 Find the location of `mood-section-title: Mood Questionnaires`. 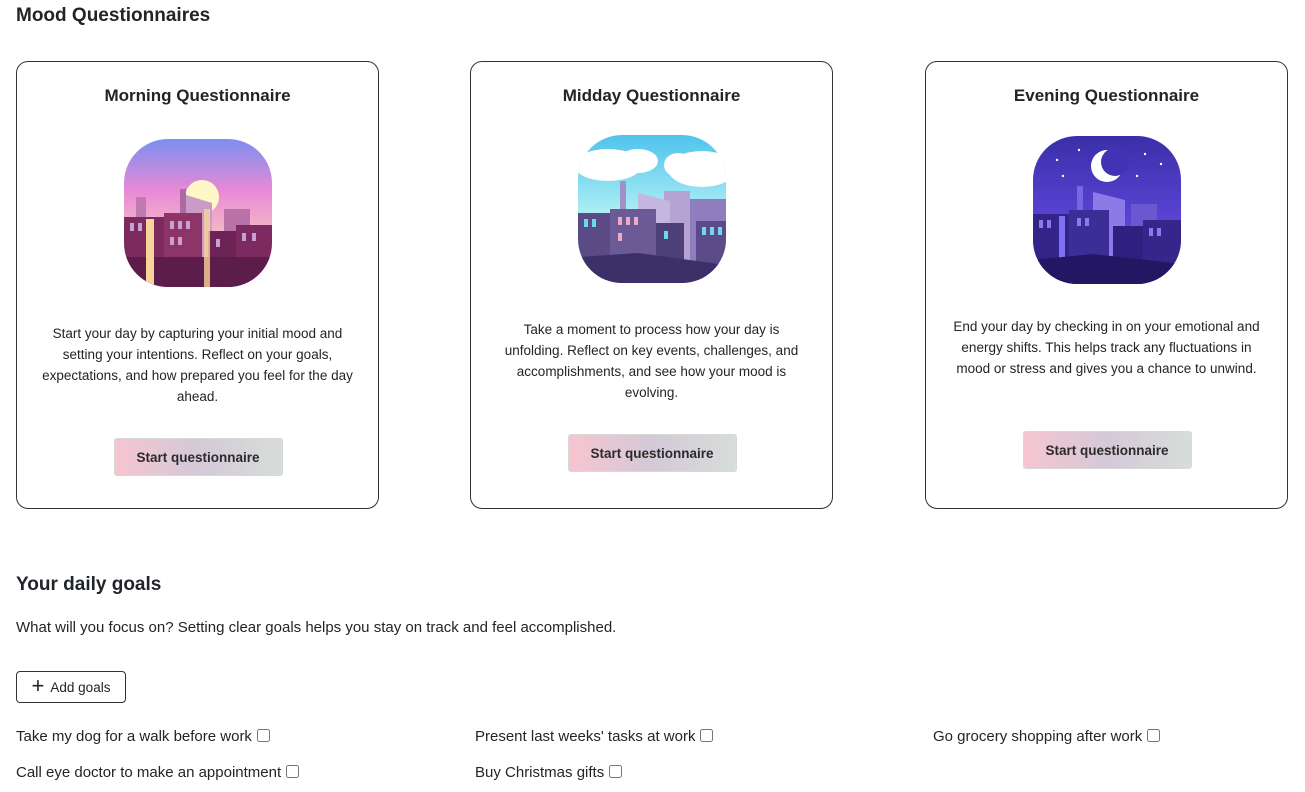

mood-section-title: Mood Questionnaires is located at coordinates (113, 15).